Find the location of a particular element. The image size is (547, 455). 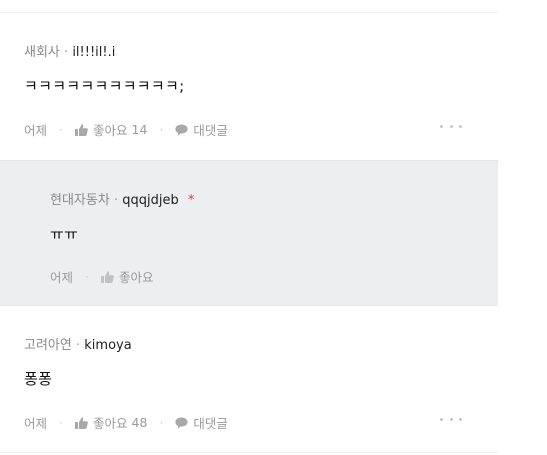

comment-text: ㅠㅠ is located at coordinates (64, 234).